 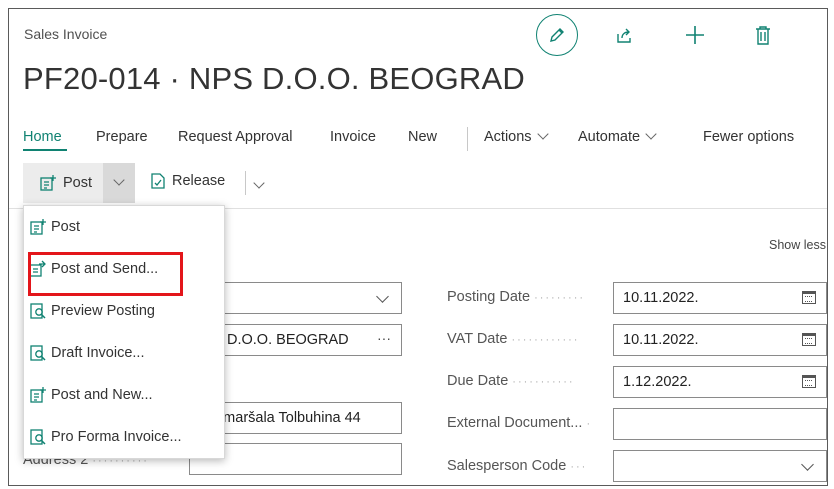 What do you see at coordinates (720, 424) in the screenshot?
I see `external-doc-field` at bounding box center [720, 424].